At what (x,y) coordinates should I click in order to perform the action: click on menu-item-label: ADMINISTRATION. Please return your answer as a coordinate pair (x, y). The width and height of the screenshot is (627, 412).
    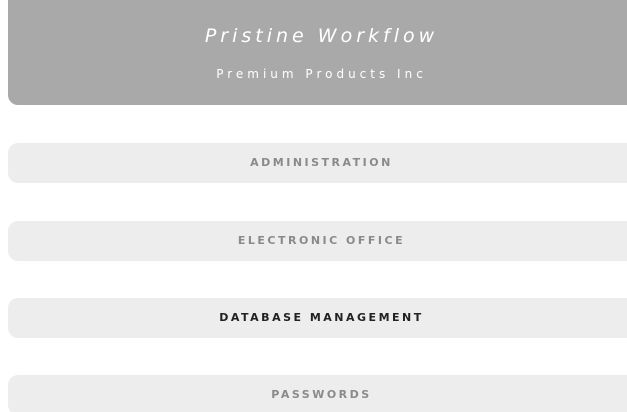
    Looking at the image, I should click on (321, 162).